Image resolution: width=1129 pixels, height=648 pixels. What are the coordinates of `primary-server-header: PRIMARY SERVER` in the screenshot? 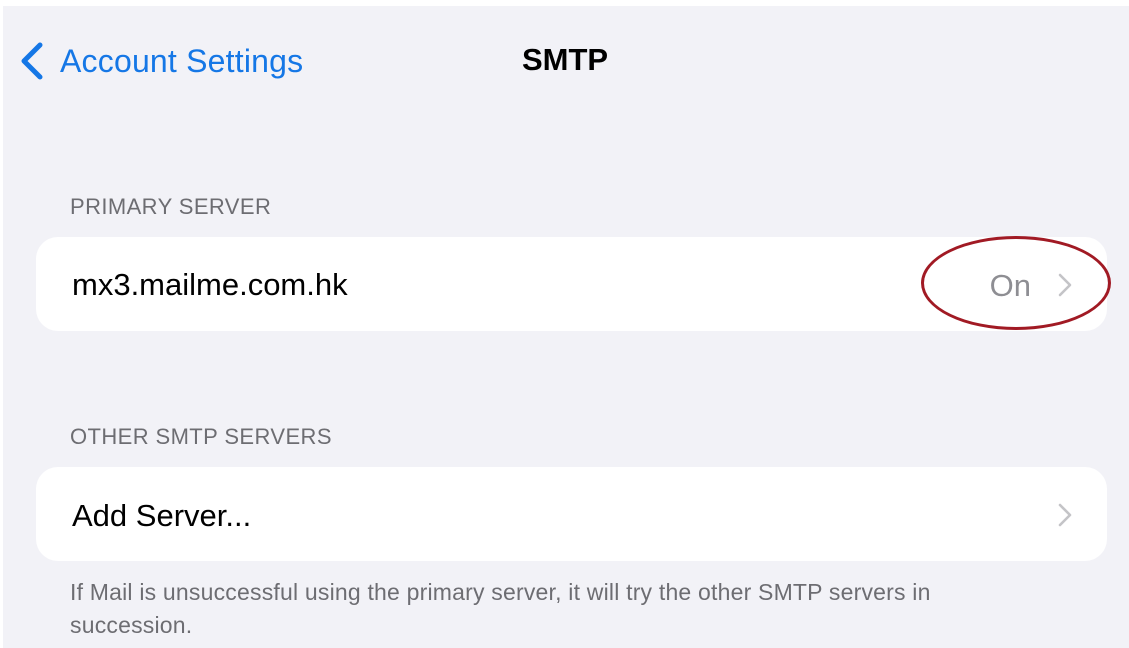 It's located at (171, 206).